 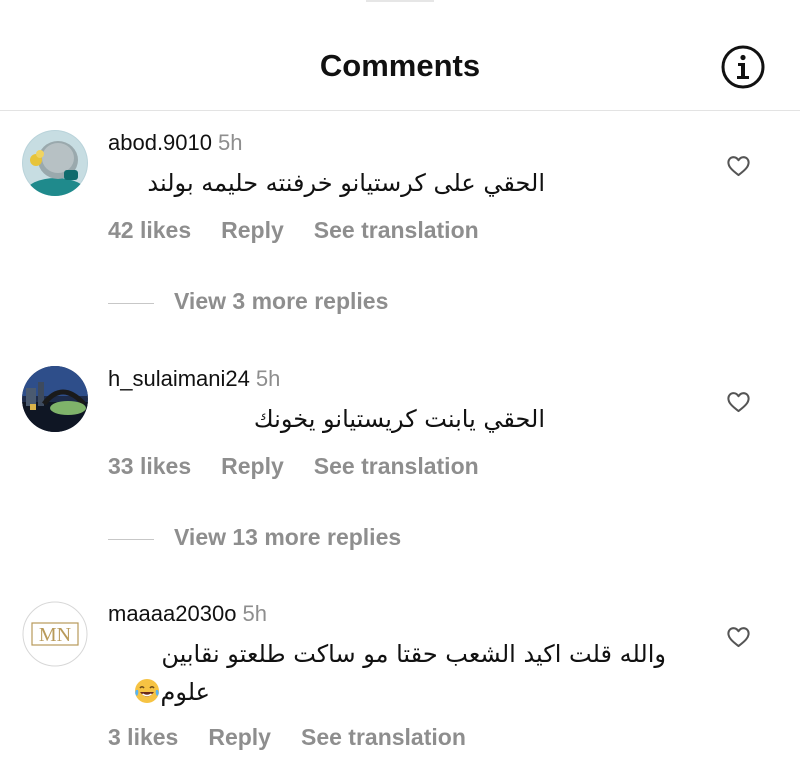 I want to click on comment-actions: 3 likes Reply See translation, so click(x=302, y=737).